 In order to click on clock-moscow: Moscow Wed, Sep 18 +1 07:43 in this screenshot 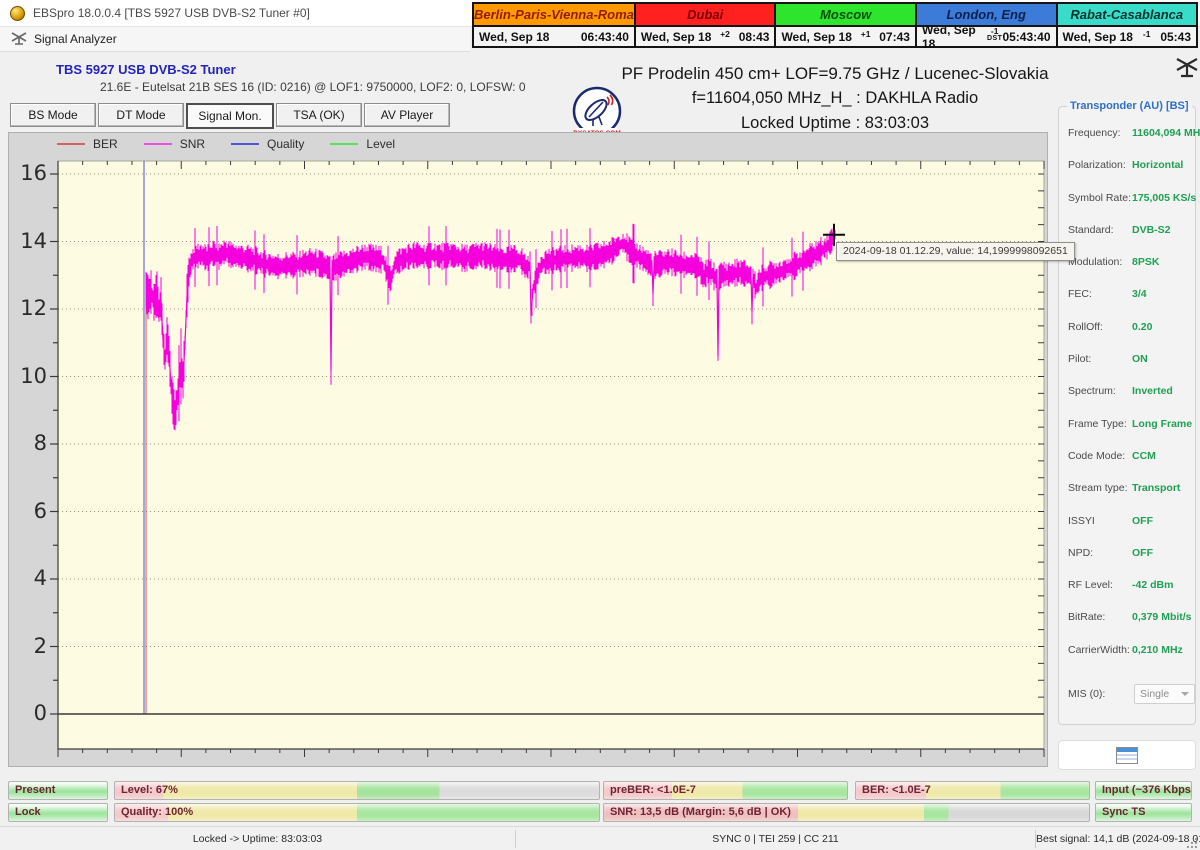, I will do `click(845, 25)`.